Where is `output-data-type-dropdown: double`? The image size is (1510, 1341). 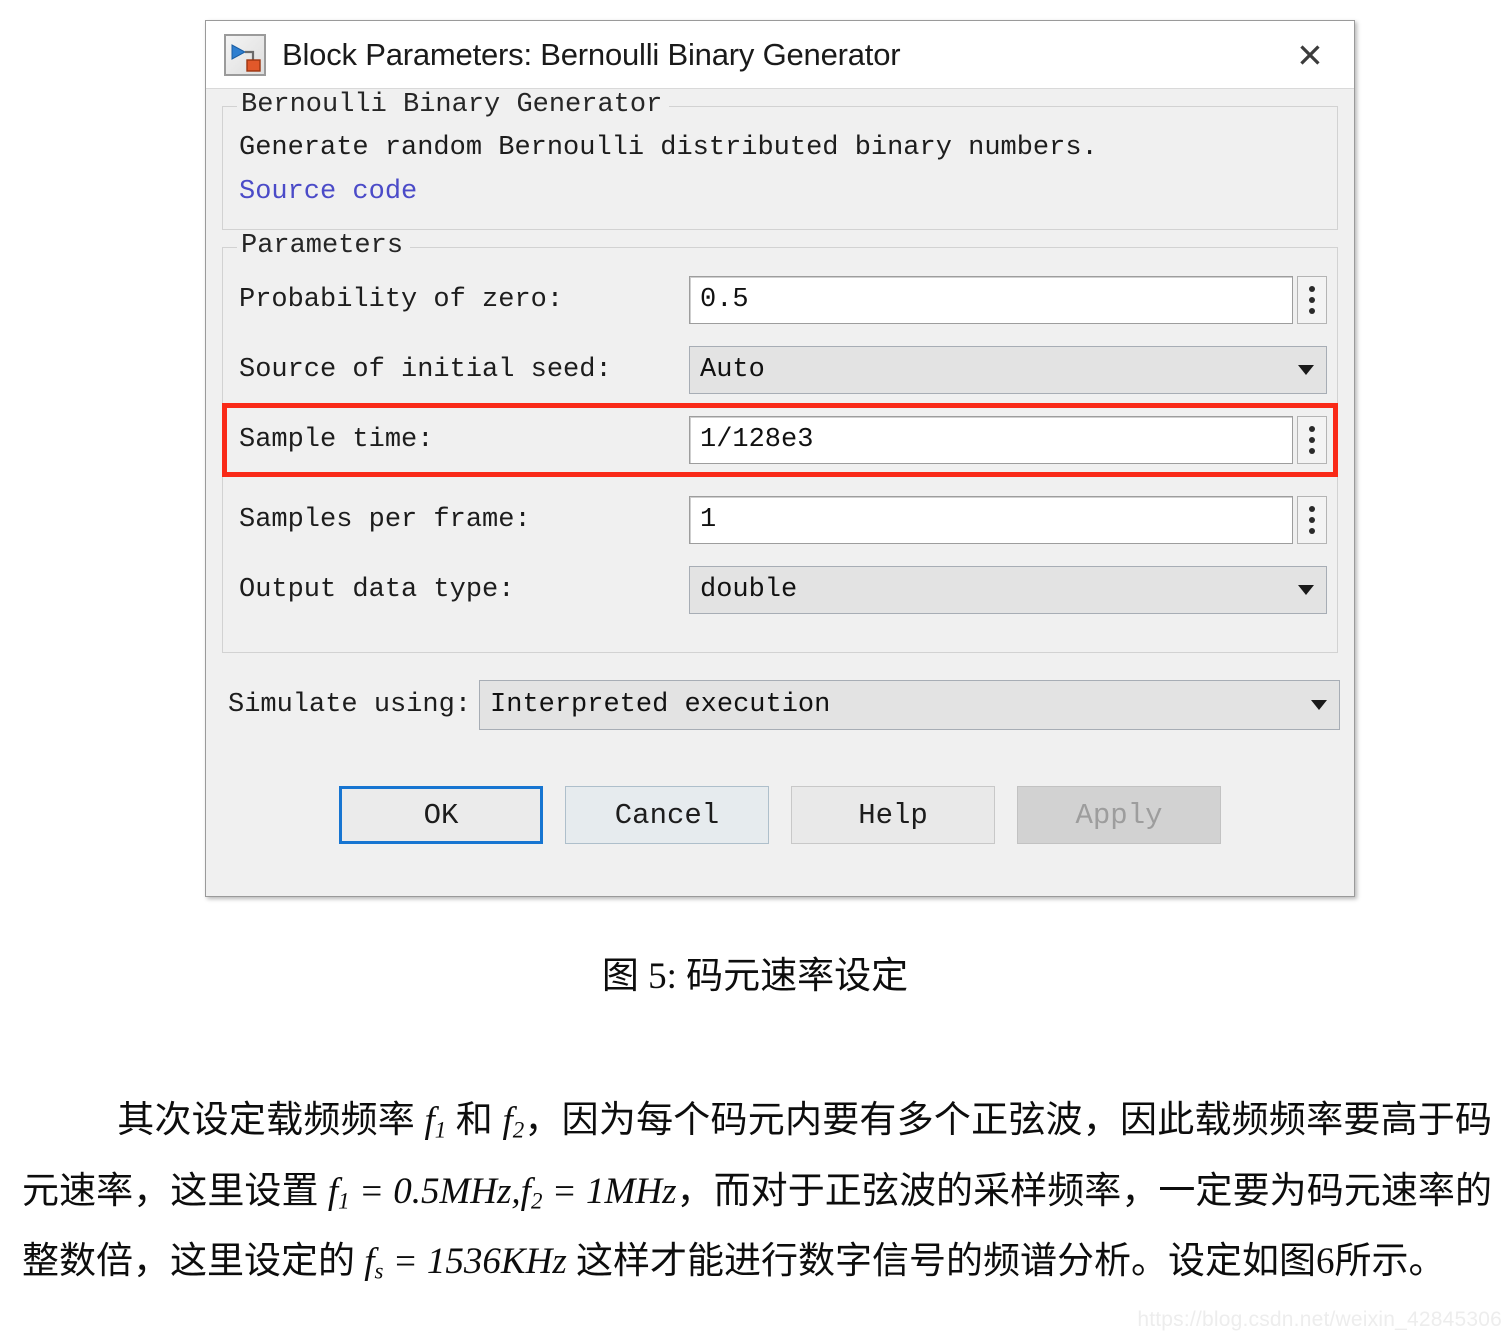
output-data-type-dropdown: double is located at coordinates (1008, 590).